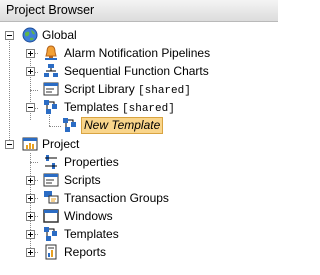 This screenshot has height=275, width=320. What do you see at coordinates (85, 252) in the screenshot?
I see `tree-label-reports: Reports` at bounding box center [85, 252].